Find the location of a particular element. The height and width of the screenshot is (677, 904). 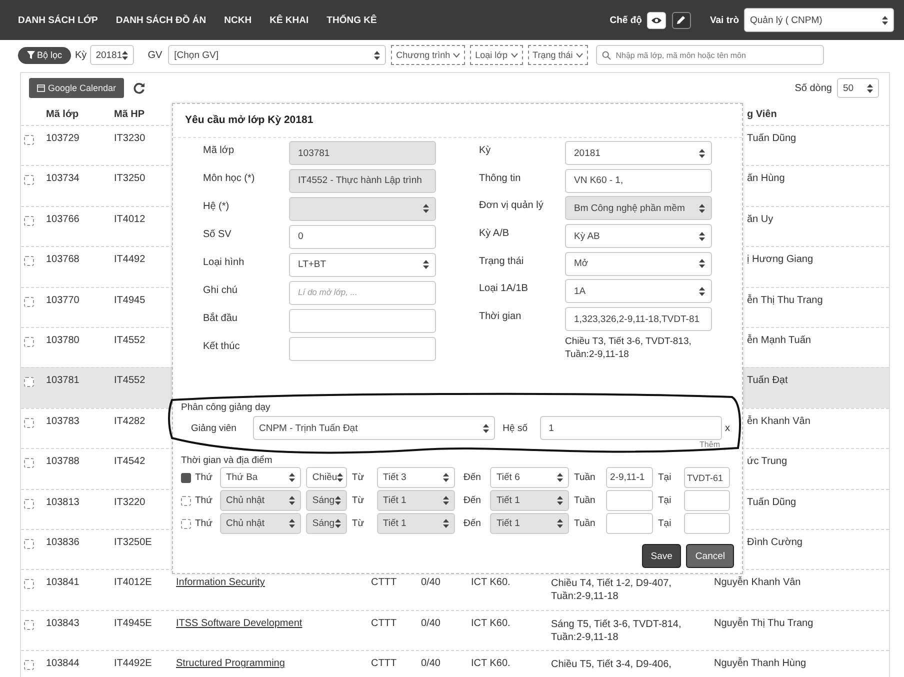

teacher-select: CNPM - Trịnh Tuấn Đạt is located at coordinates (374, 428).